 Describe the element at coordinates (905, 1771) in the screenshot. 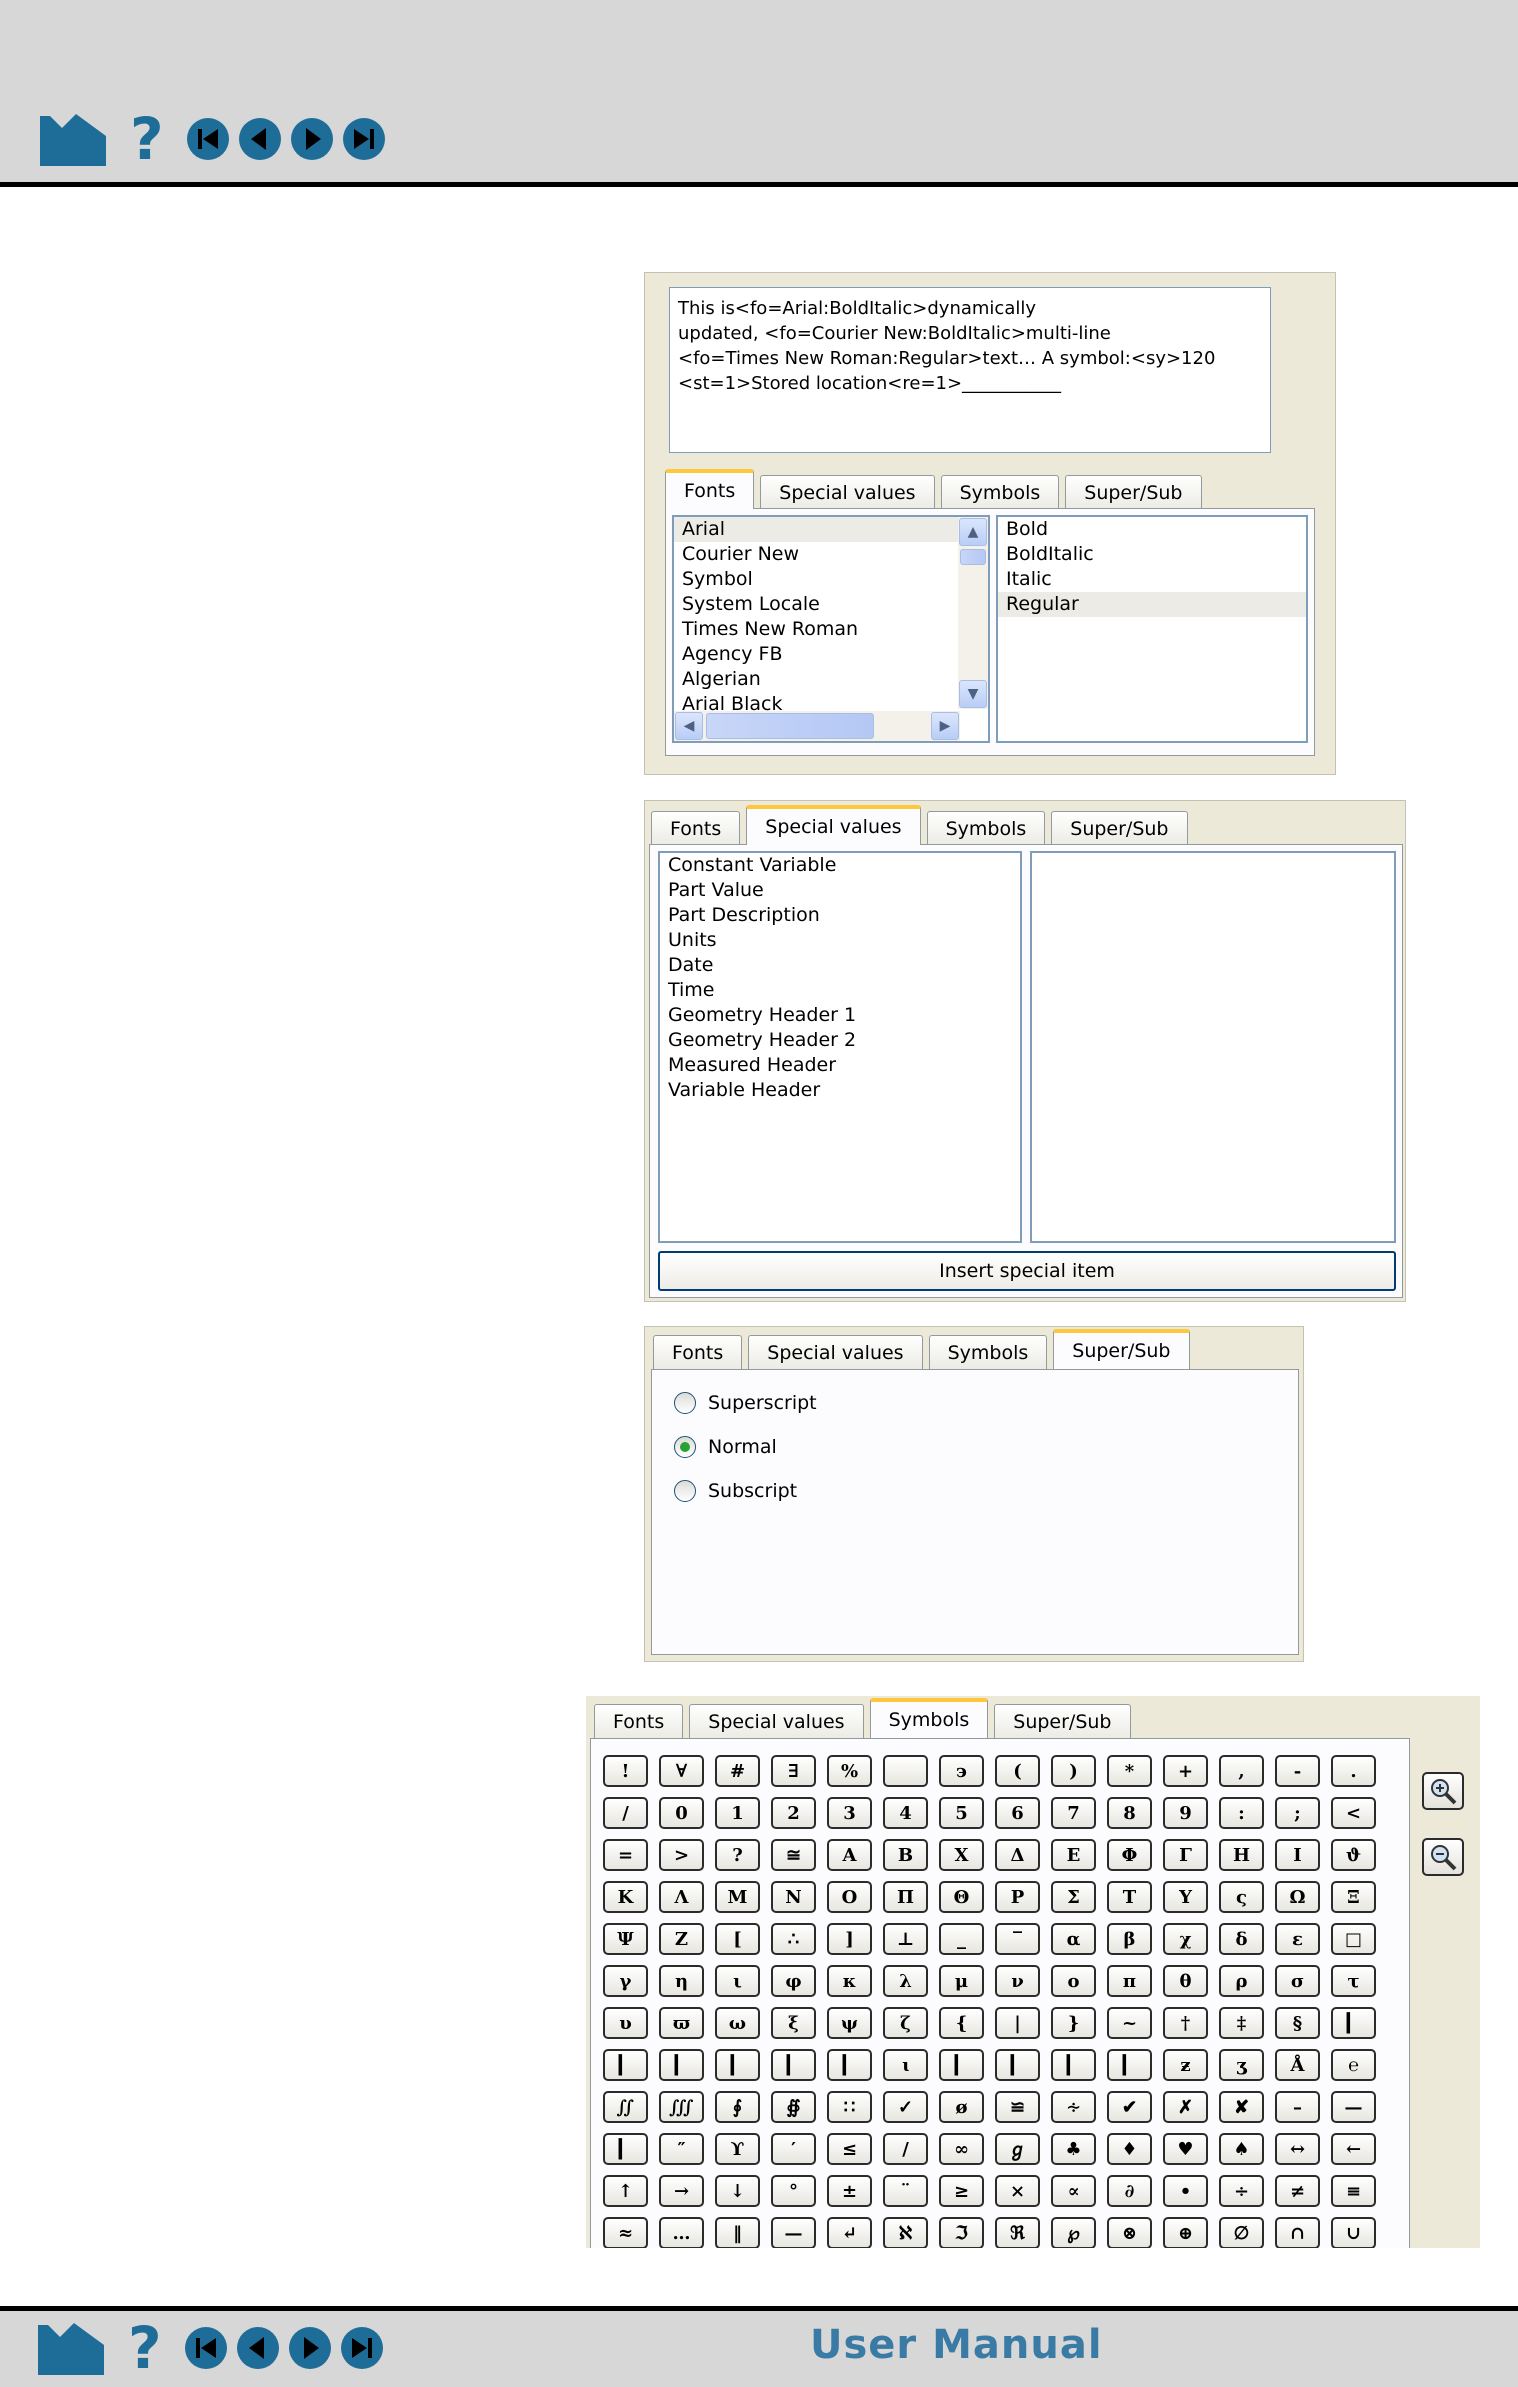

I see `symbol-button` at that location.